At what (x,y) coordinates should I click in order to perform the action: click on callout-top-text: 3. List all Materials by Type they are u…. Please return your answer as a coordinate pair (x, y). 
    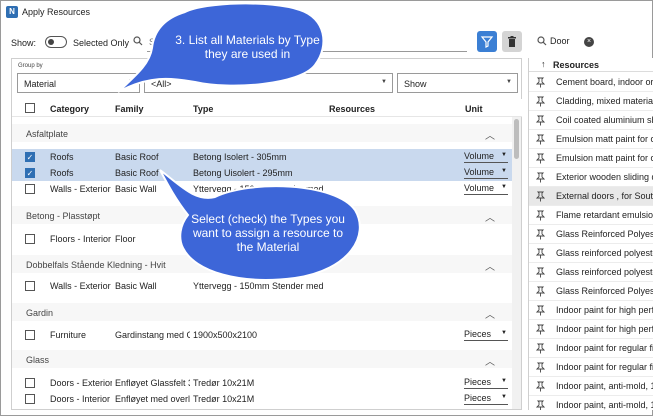
    Looking at the image, I should click on (247, 47).